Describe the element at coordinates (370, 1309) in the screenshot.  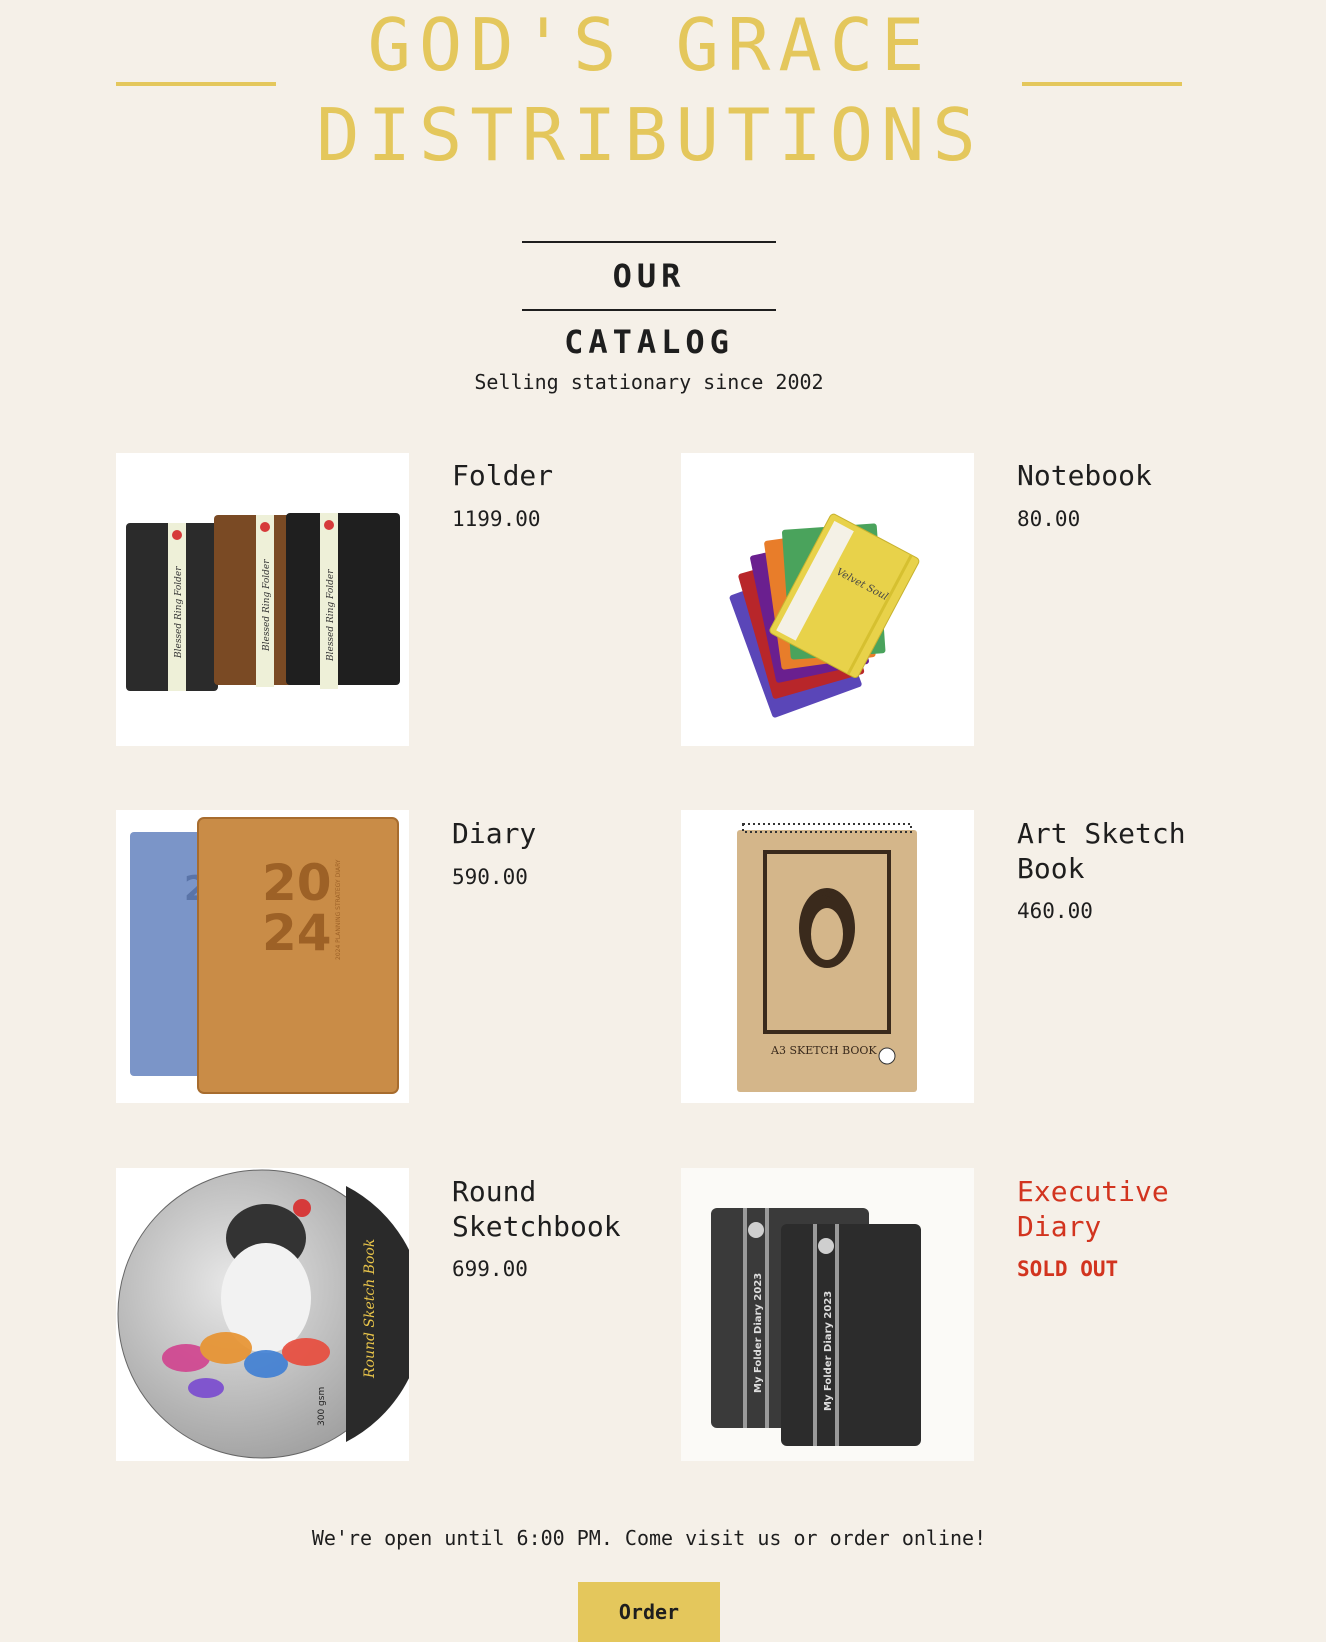
I see `round-spine-text: Round Sketch Book` at that location.